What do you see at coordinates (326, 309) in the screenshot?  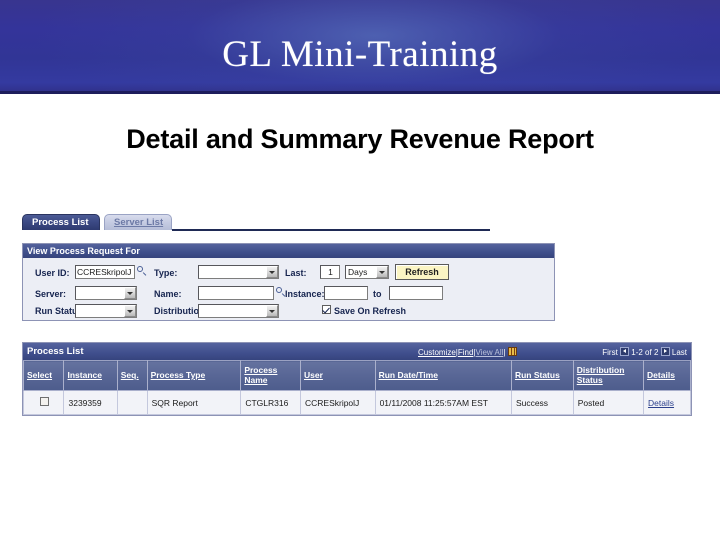 I see `save-on-refresh-checkbox` at bounding box center [326, 309].